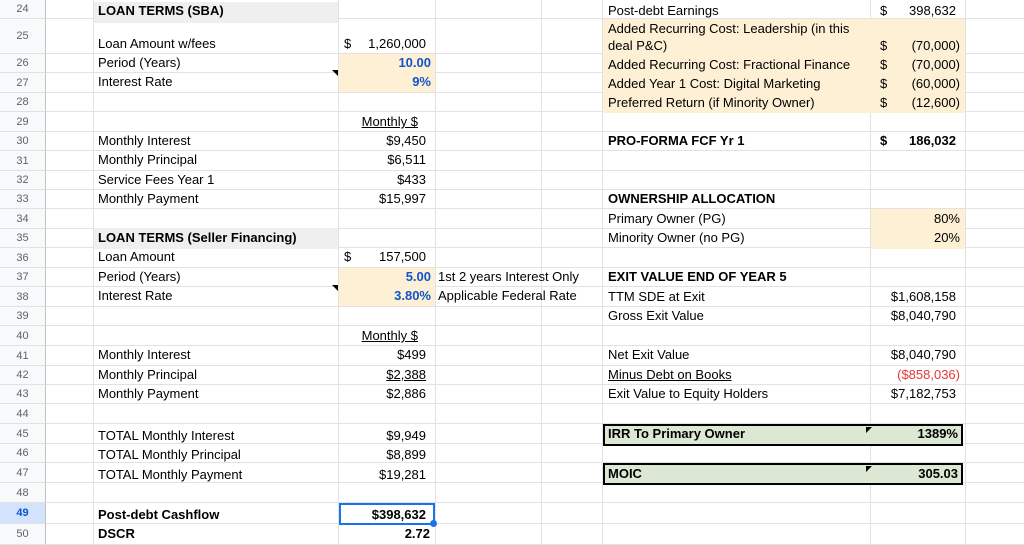  I want to click on seller-monthly-principal: $2,388, so click(383, 375).